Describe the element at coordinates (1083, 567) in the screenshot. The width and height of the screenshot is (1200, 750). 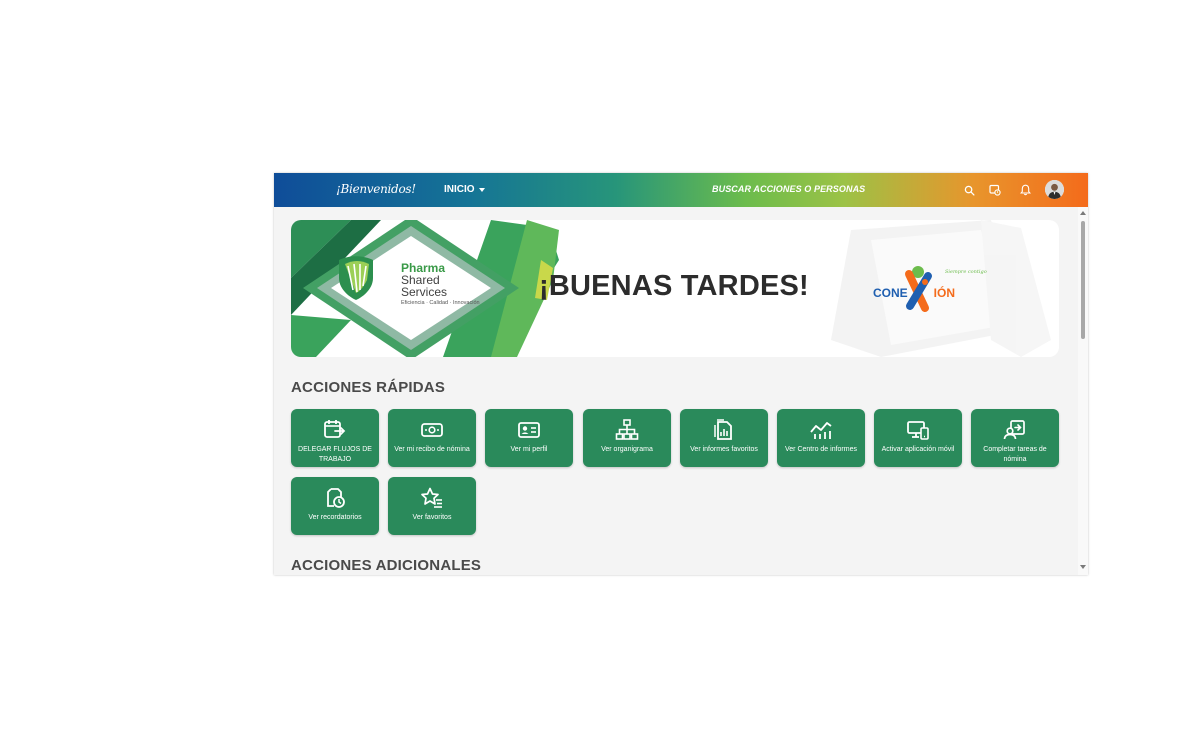
I see `scroll-down-arrow-icon` at that location.